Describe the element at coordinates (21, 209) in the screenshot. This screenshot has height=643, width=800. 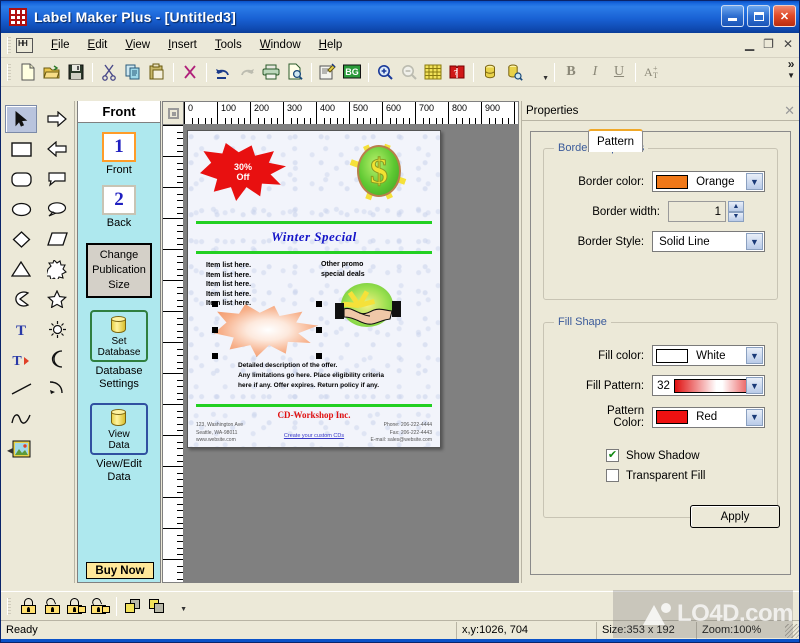
I see `ellipse-tool` at that location.